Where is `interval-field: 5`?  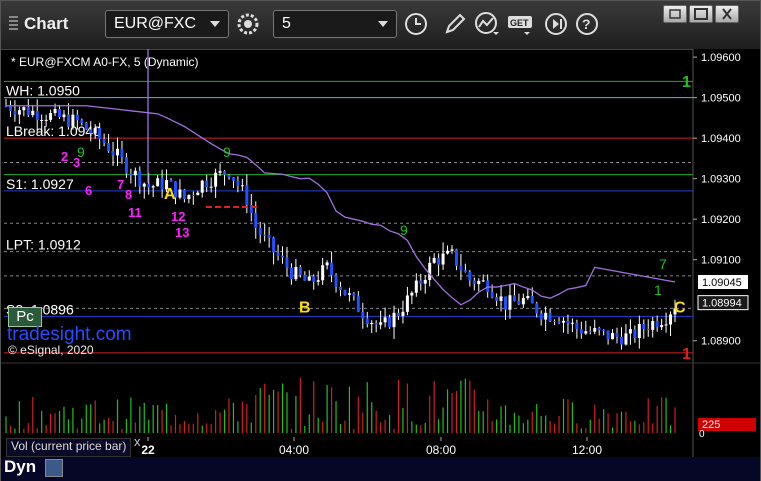 interval-field: 5 is located at coordinates (335, 24).